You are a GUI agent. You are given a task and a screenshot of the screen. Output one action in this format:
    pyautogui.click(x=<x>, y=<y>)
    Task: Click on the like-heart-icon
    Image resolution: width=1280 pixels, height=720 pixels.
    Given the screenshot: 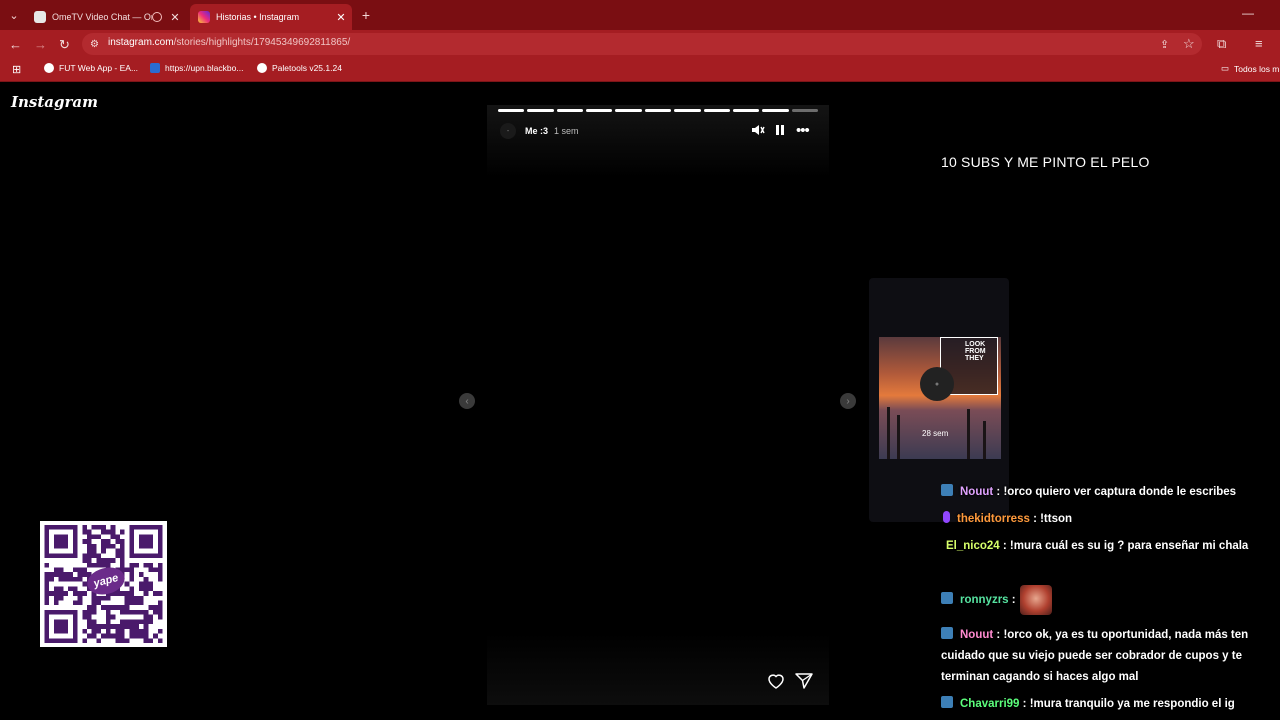 What is the action you would take?
    pyautogui.click(x=776, y=683)
    